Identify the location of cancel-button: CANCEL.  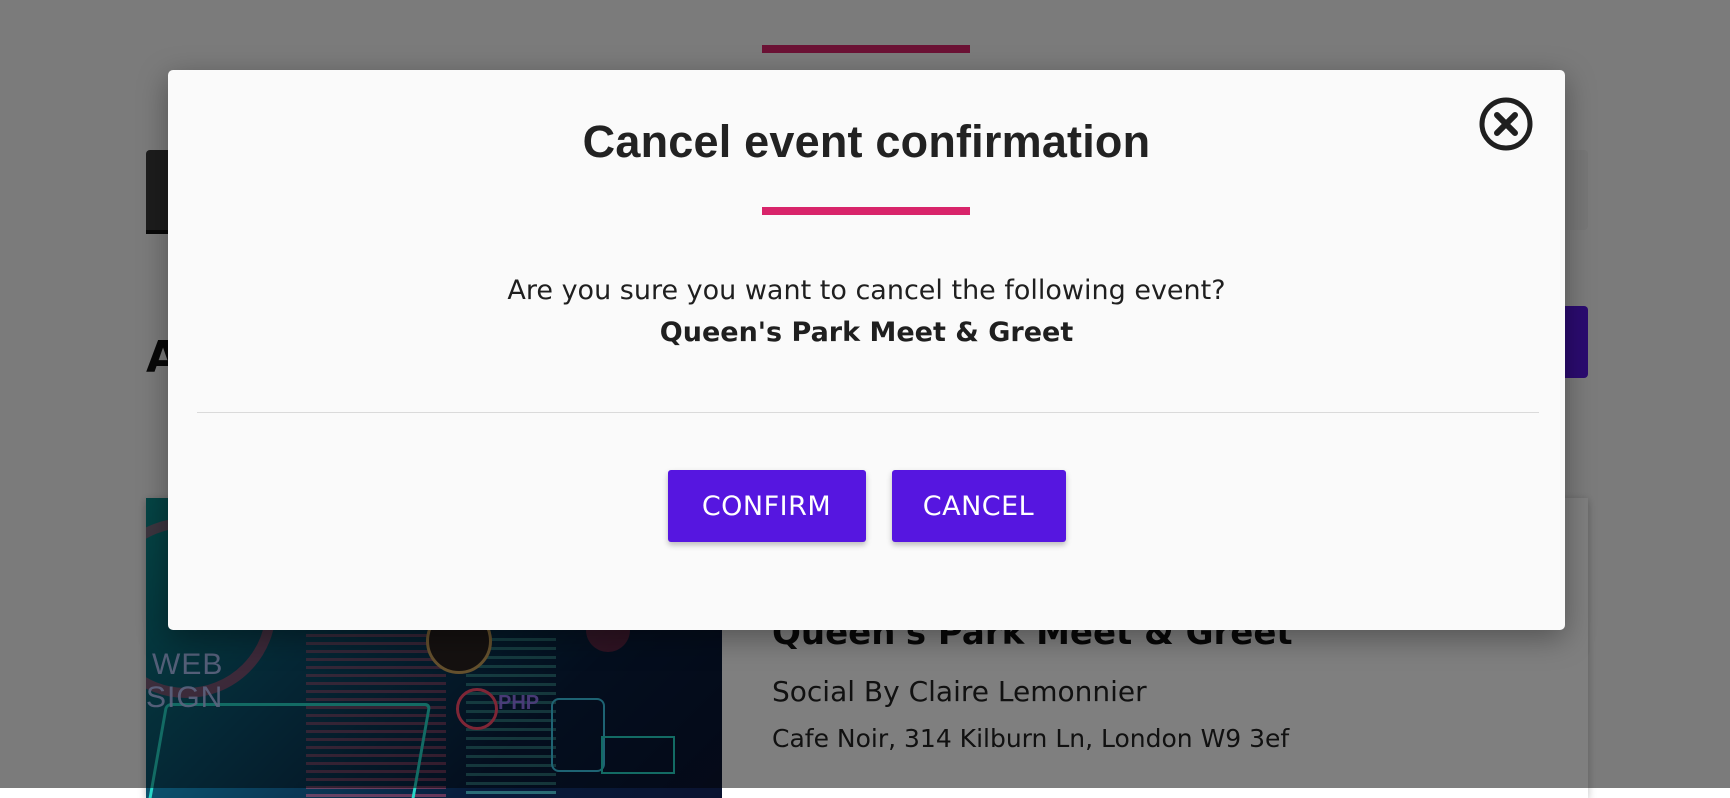
(978, 506).